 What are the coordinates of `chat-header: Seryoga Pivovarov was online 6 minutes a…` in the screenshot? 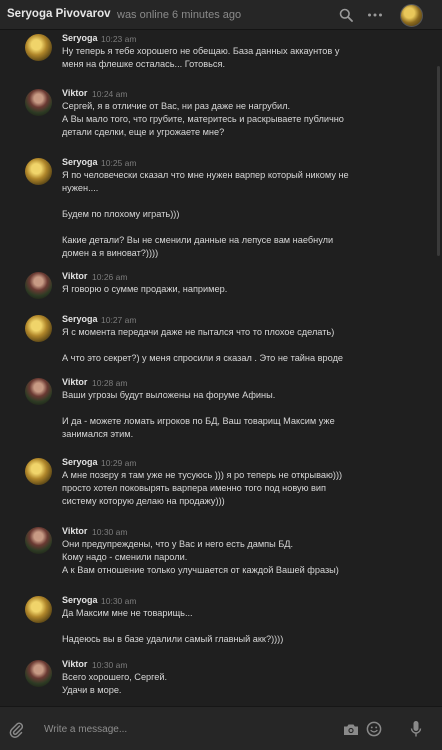 It's located at (221, 15).